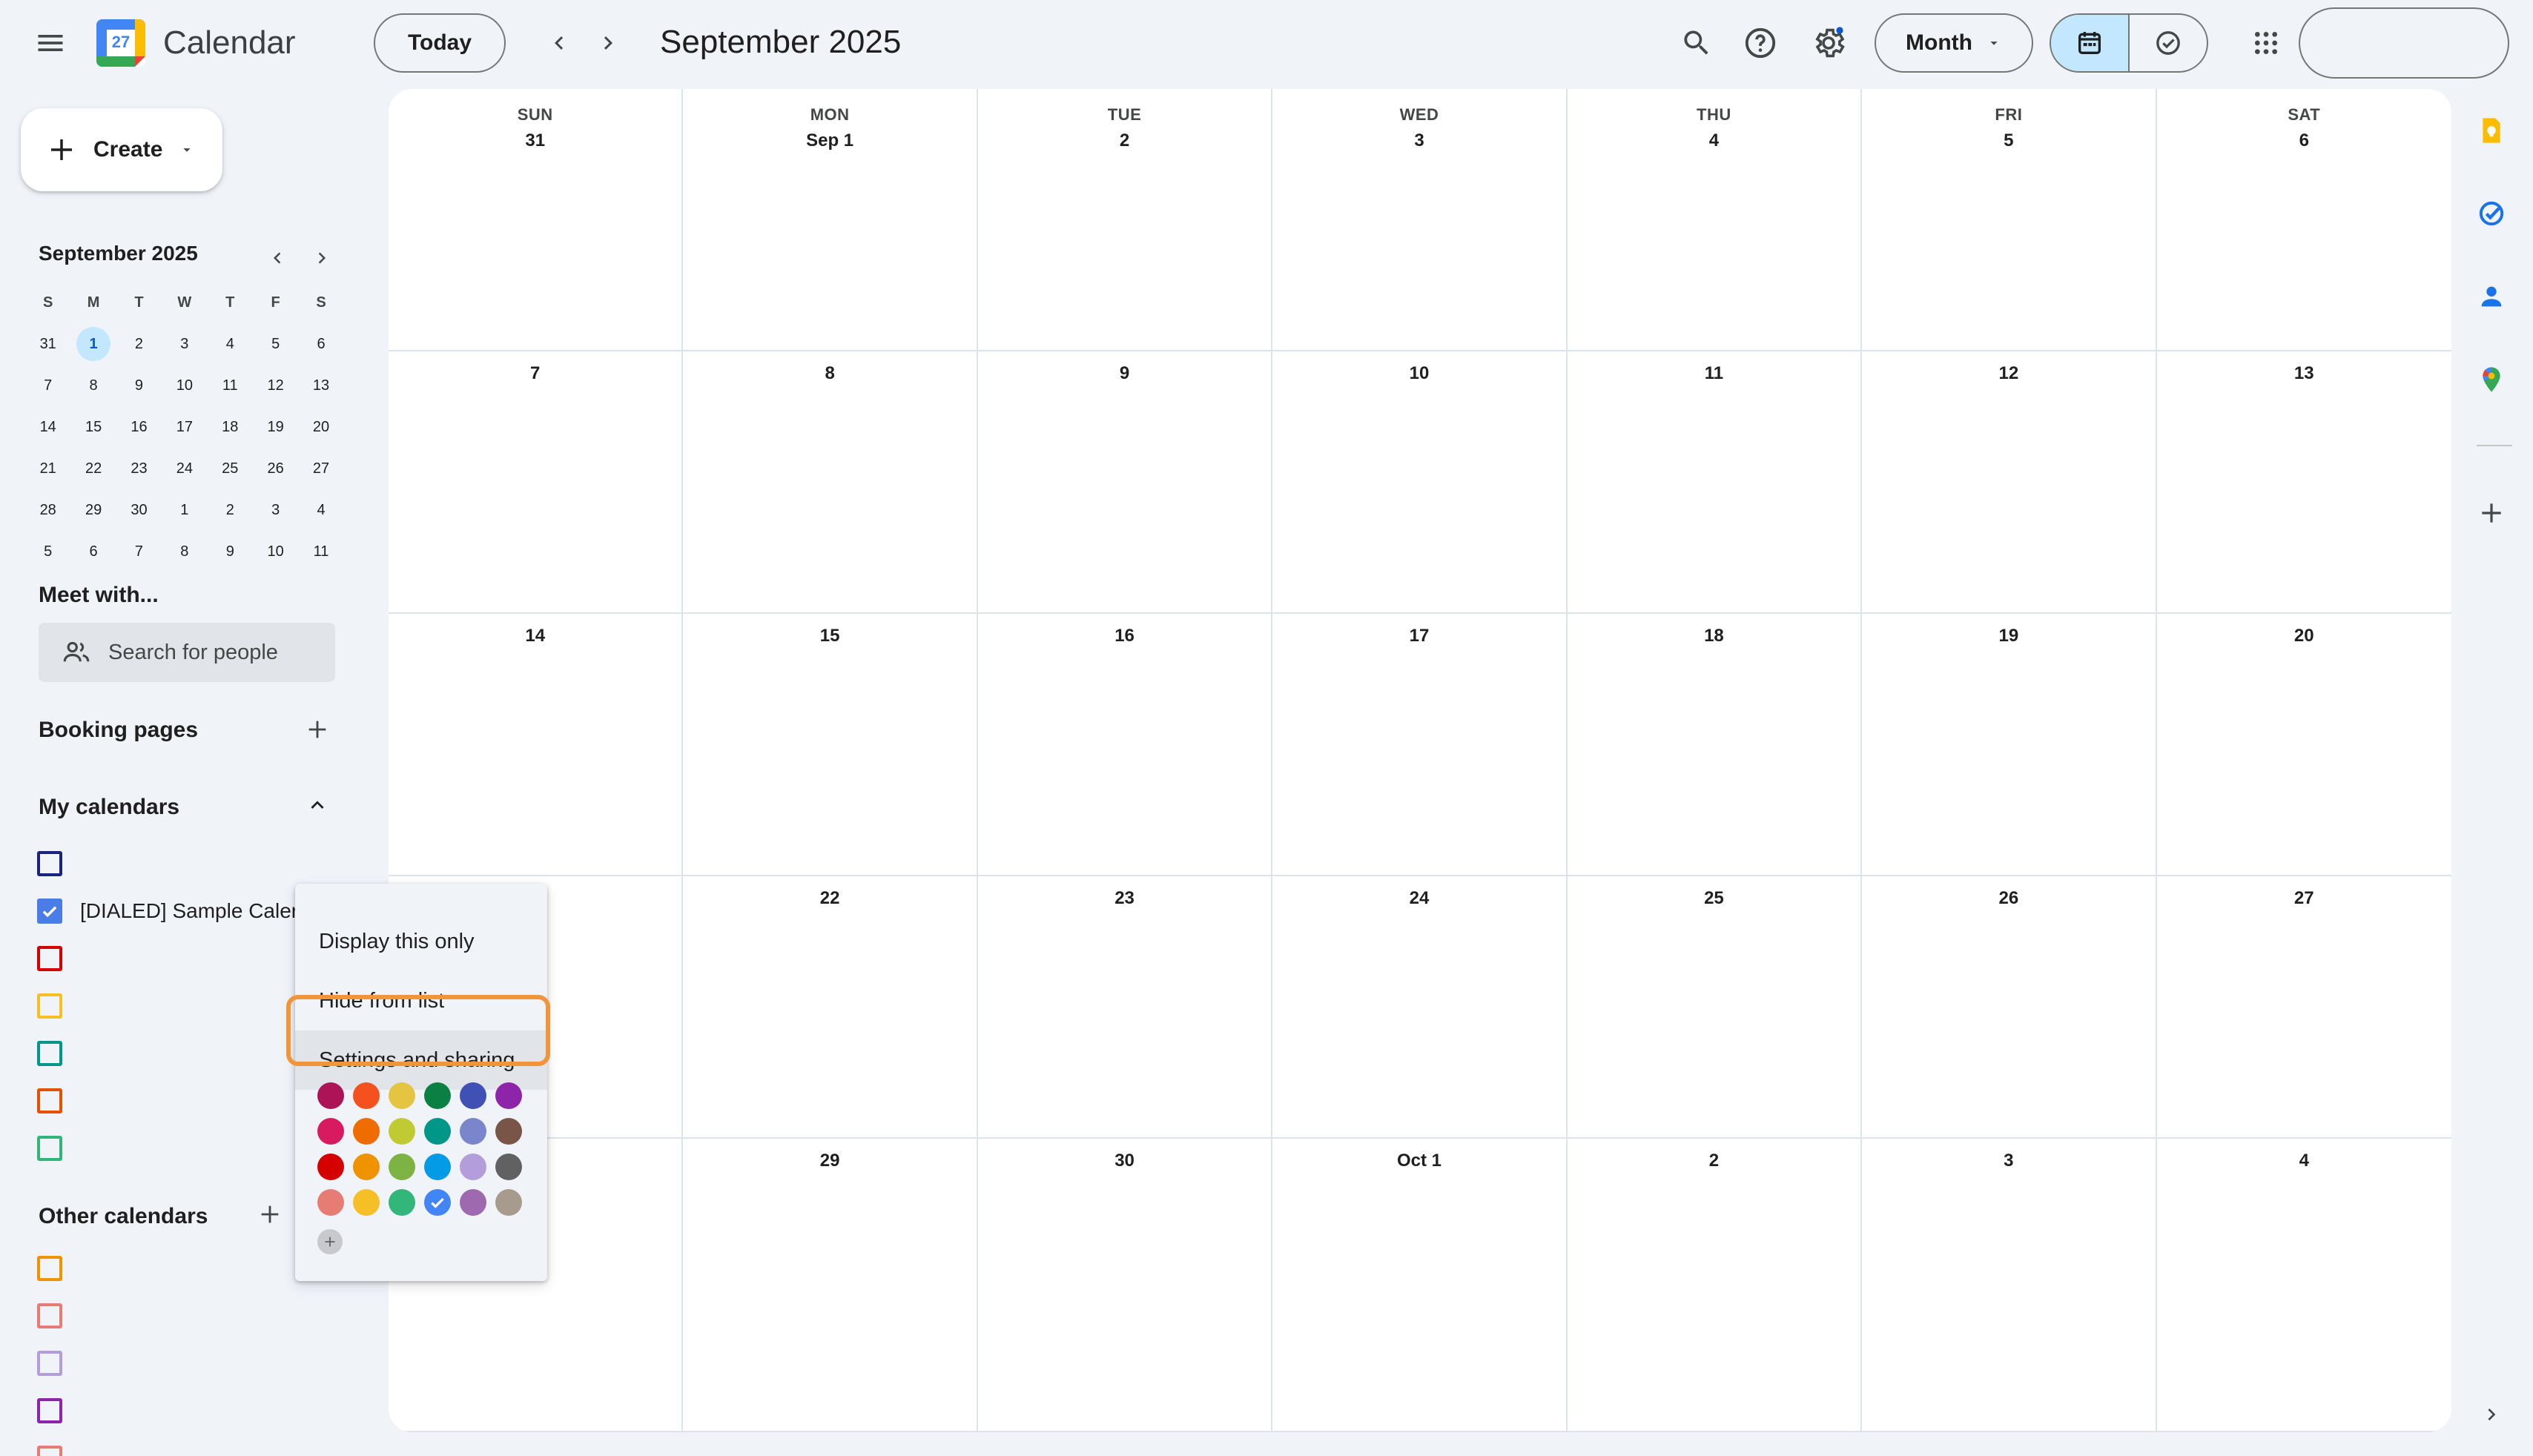 The height and width of the screenshot is (1456, 2533). I want to click on day-number: 23, so click(1124, 899).